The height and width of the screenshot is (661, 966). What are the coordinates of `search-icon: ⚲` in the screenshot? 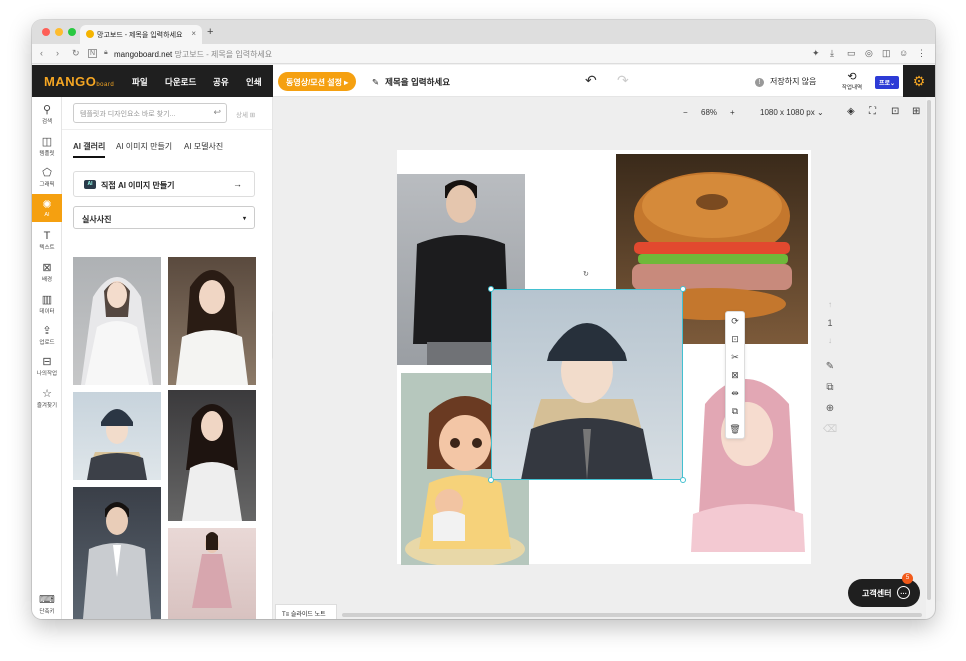 It's located at (47, 110).